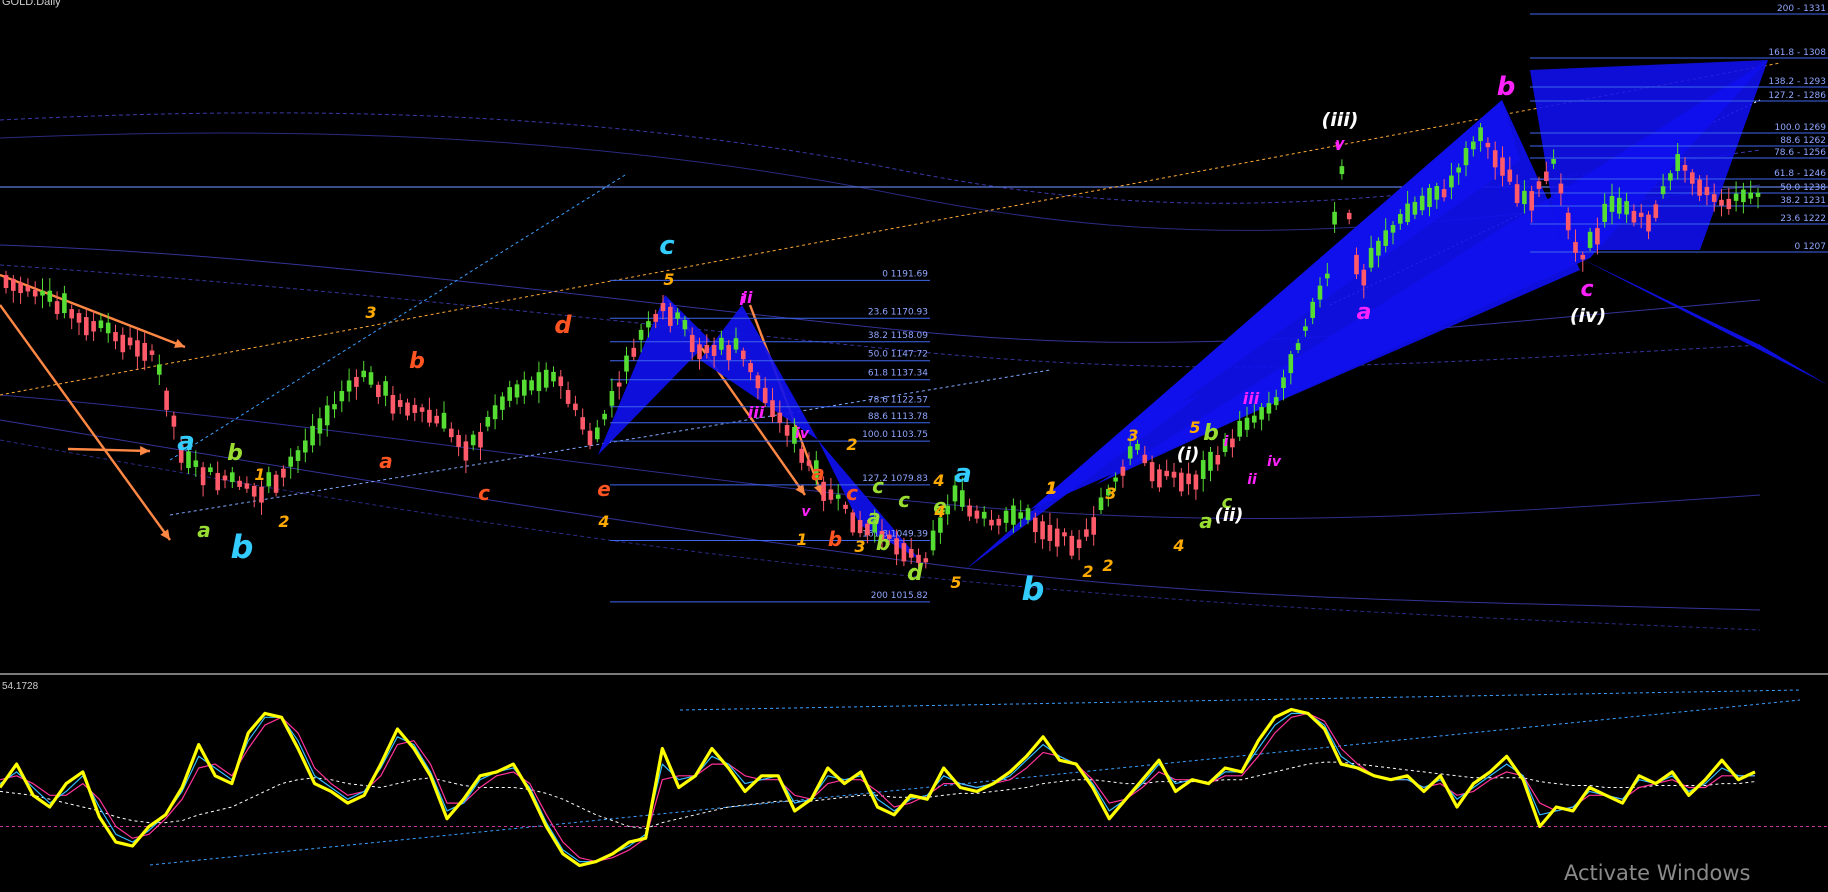  What do you see at coordinates (1797, 96) in the screenshot?
I see `fib-label: 127.2 - 1286` at bounding box center [1797, 96].